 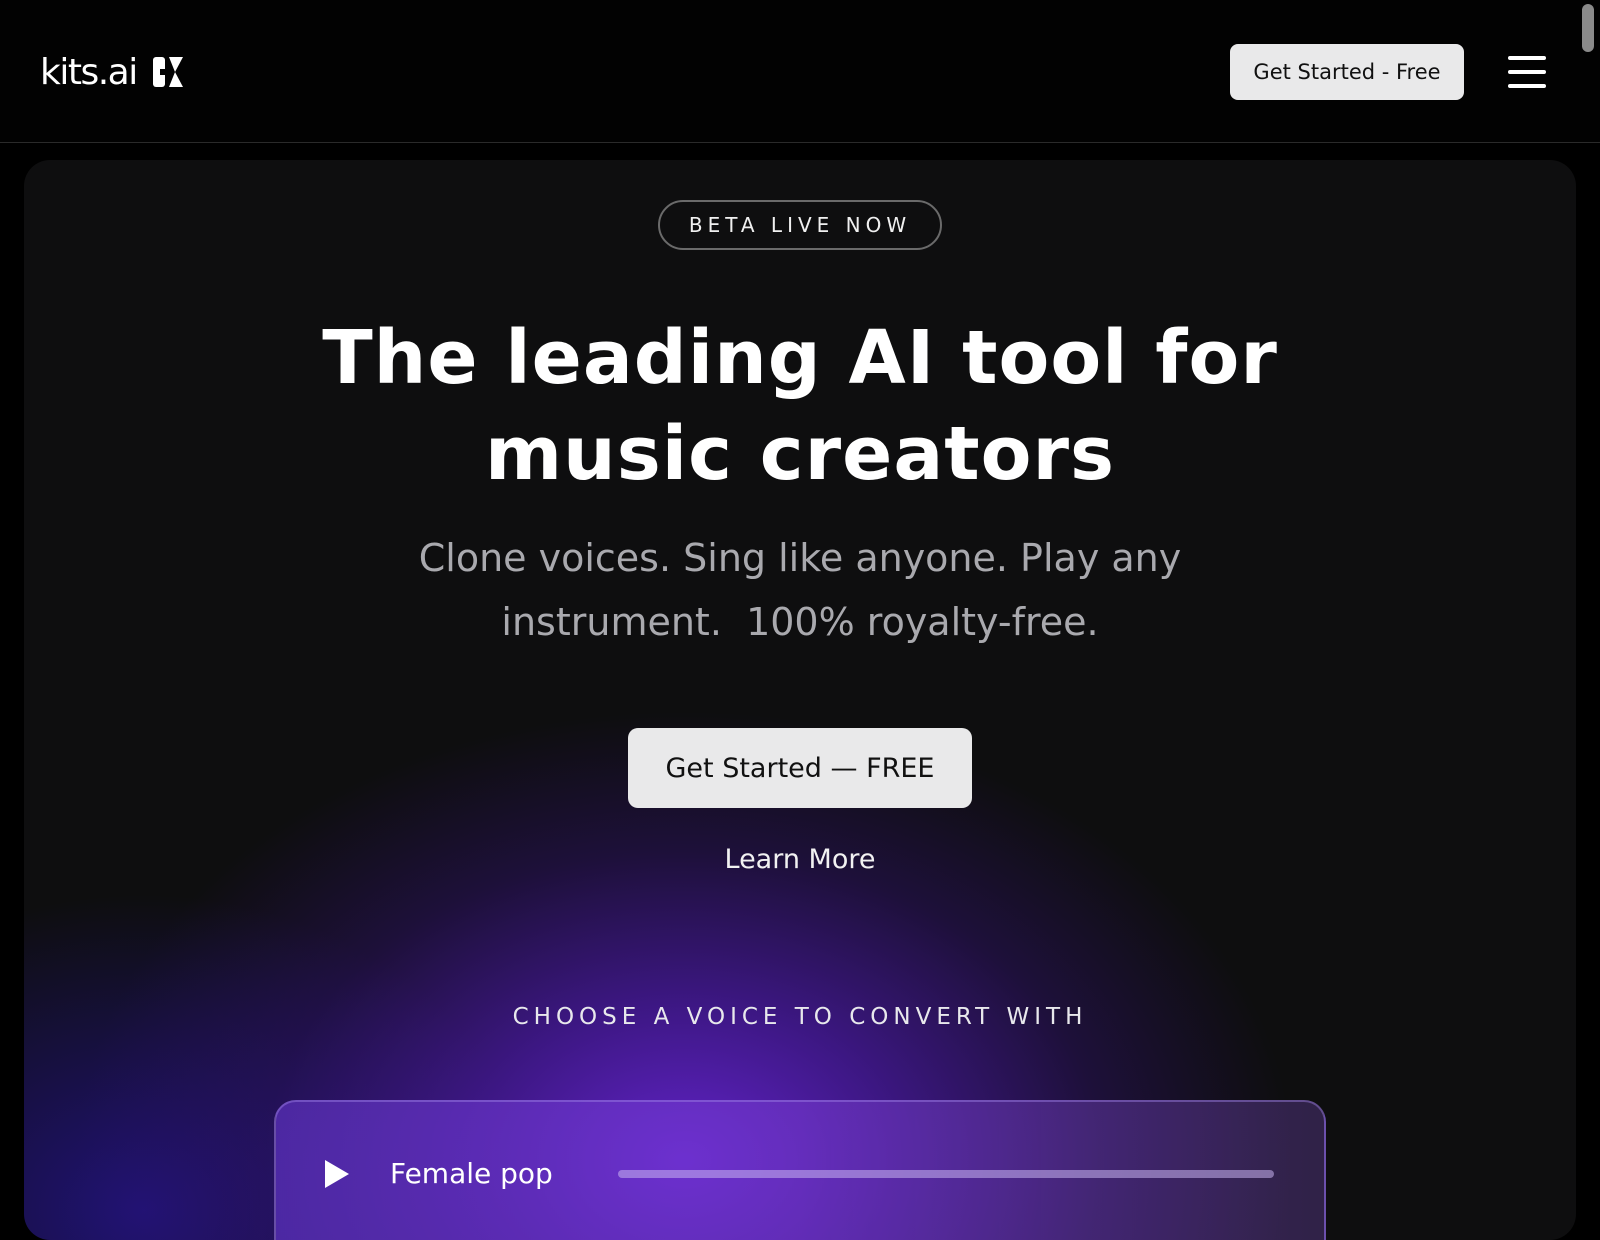 I want to click on get-started-button: Get Started — FREE, so click(x=800, y=768).